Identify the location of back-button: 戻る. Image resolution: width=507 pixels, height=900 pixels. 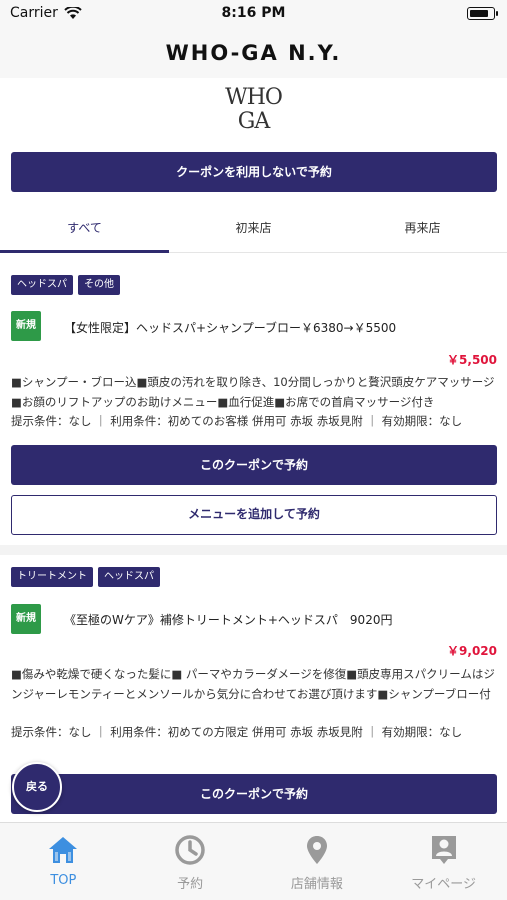
(37, 787).